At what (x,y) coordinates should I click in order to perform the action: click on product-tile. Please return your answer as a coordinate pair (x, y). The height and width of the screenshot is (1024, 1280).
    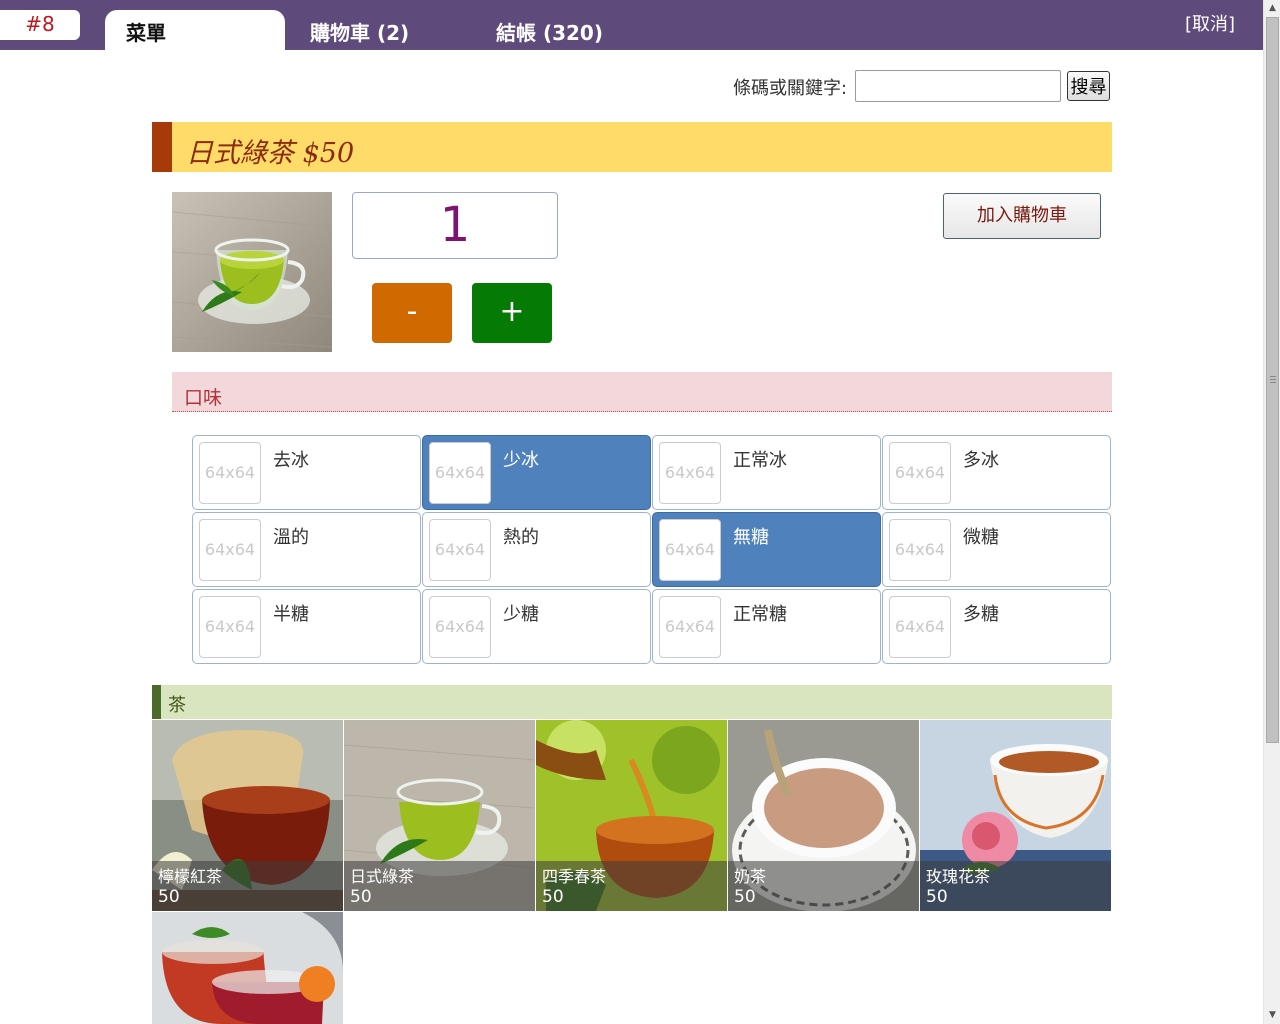
    Looking at the image, I should click on (247, 968).